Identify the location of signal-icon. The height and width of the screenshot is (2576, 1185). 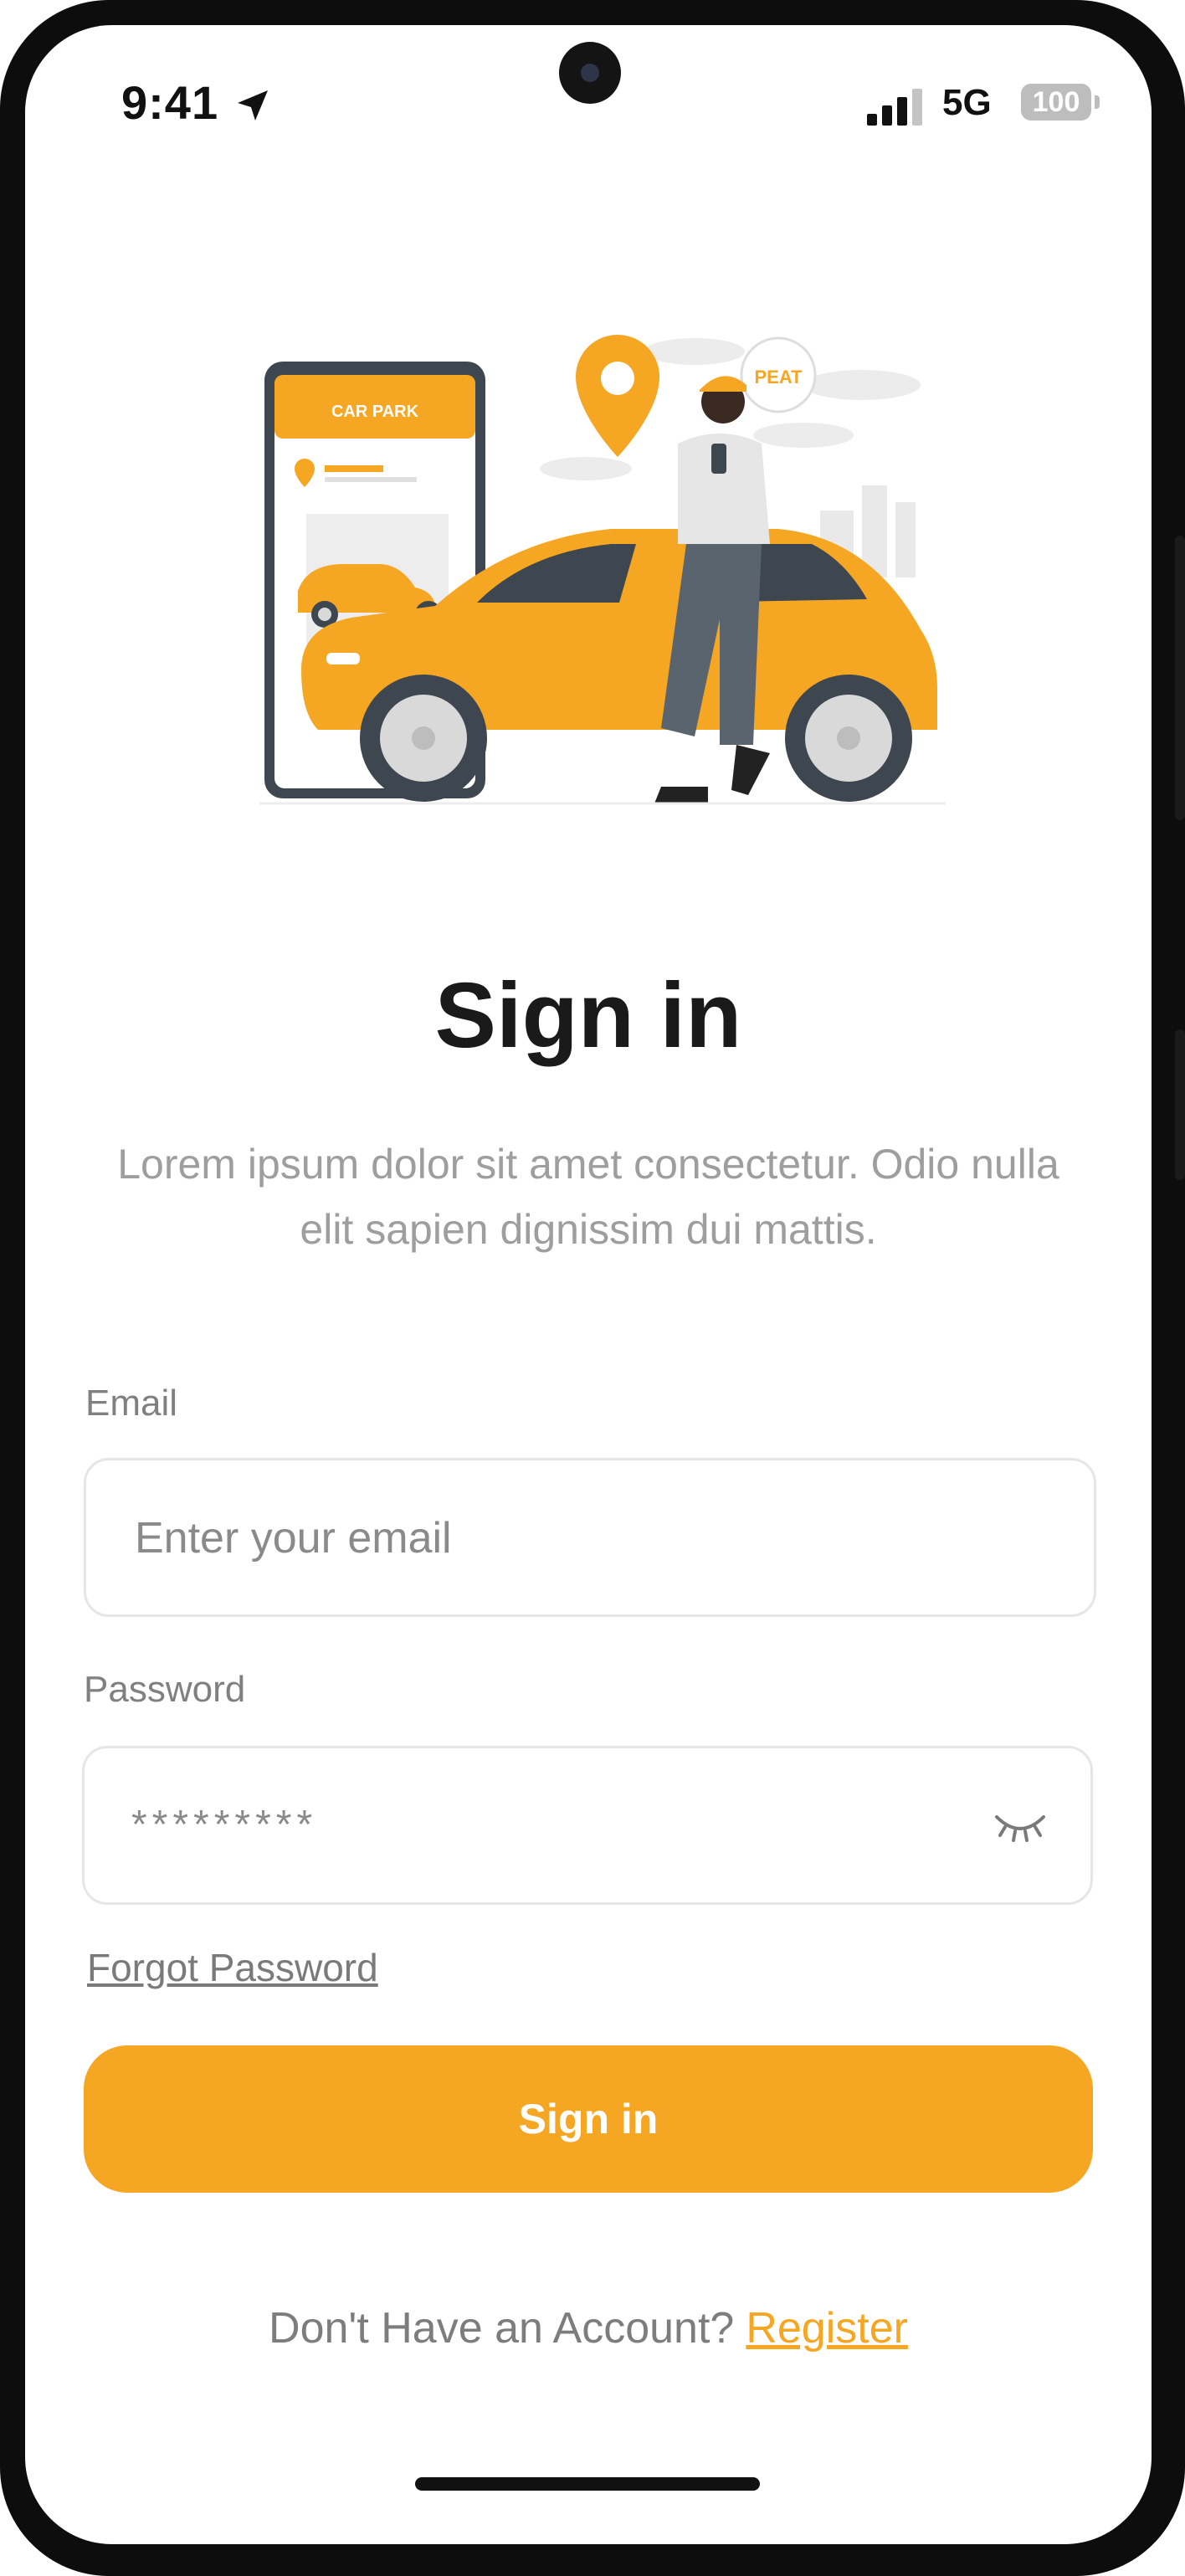
(894, 107).